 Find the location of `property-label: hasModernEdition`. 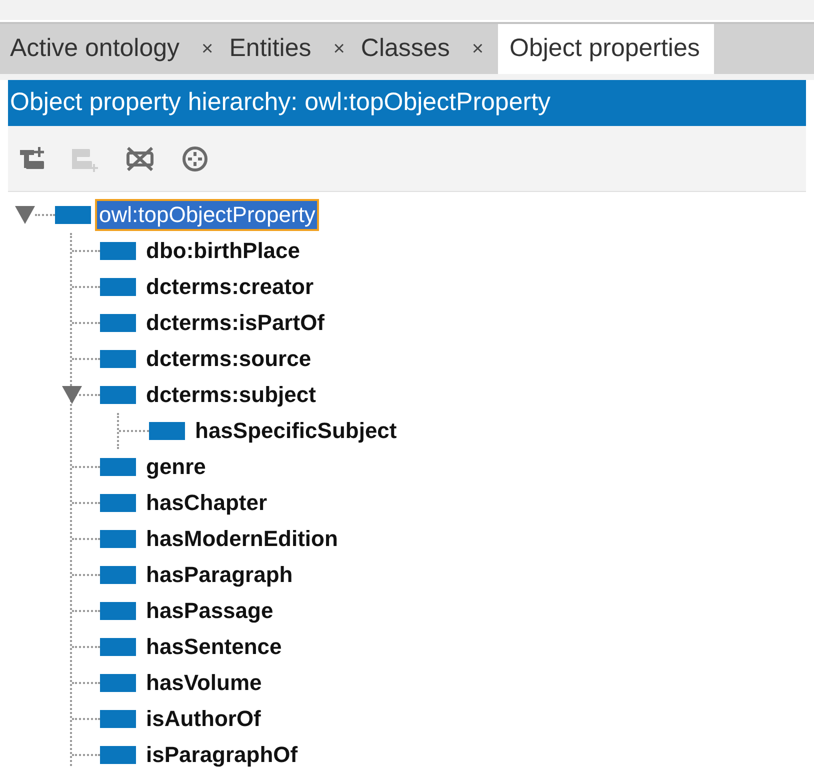

property-label: hasModernEdition is located at coordinates (242, 539).